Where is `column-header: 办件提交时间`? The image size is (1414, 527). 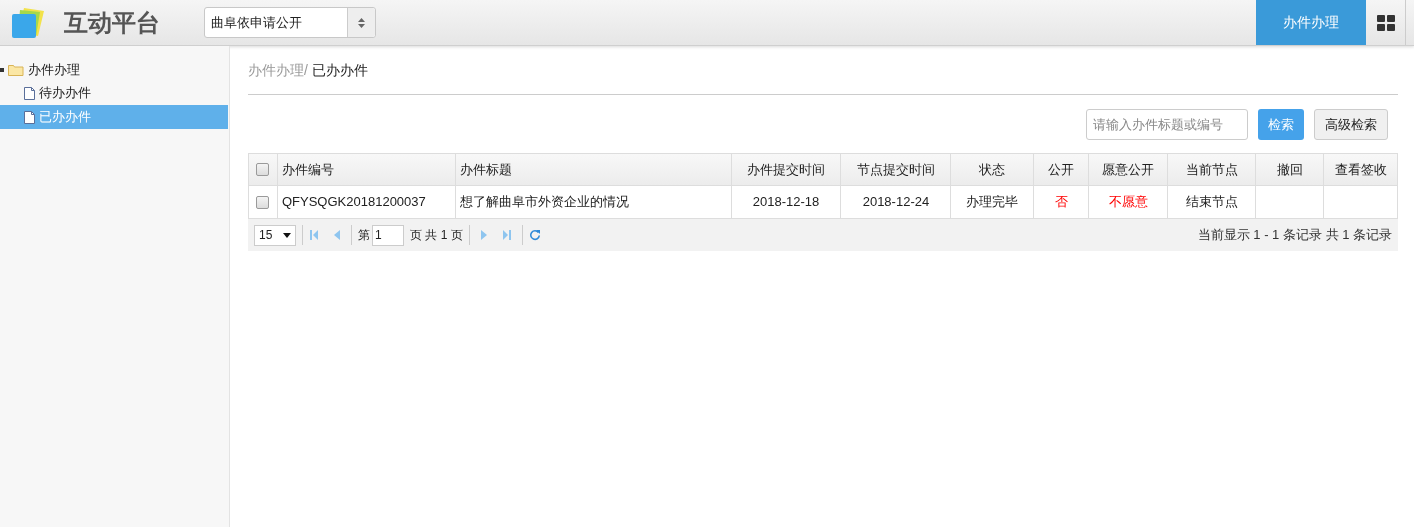 column-header: 办件提交时间 is located at coordinates (786, 169).